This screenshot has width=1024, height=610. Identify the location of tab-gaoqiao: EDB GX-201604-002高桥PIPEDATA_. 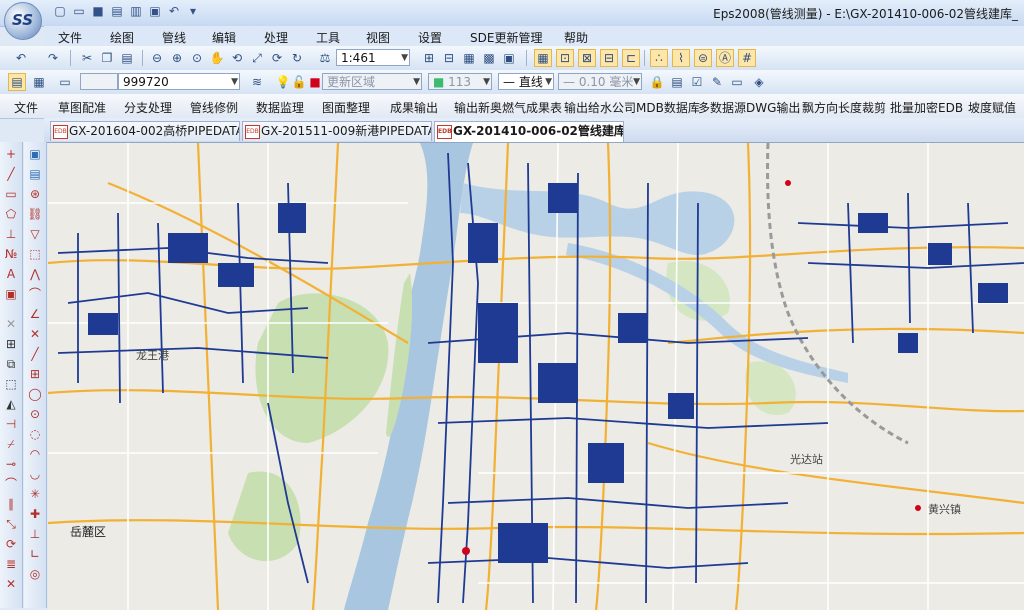
(145, 131).